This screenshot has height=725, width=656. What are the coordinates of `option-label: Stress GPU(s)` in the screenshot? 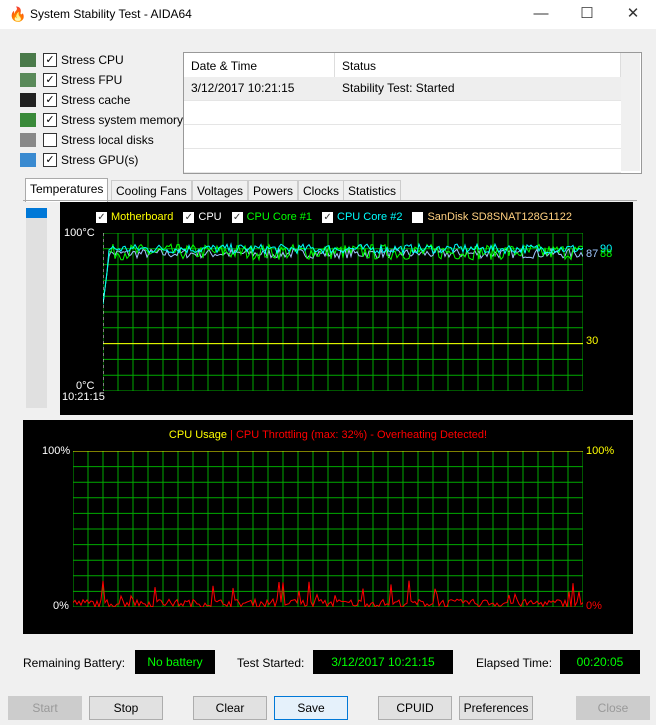 It's located at (100, 160).